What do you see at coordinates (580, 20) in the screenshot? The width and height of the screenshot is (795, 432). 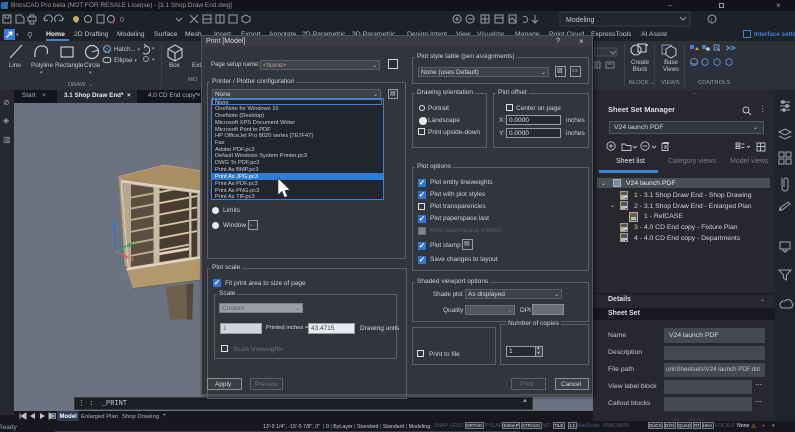 I see `svg-text: Modeling` at bounding box center [580, 20].